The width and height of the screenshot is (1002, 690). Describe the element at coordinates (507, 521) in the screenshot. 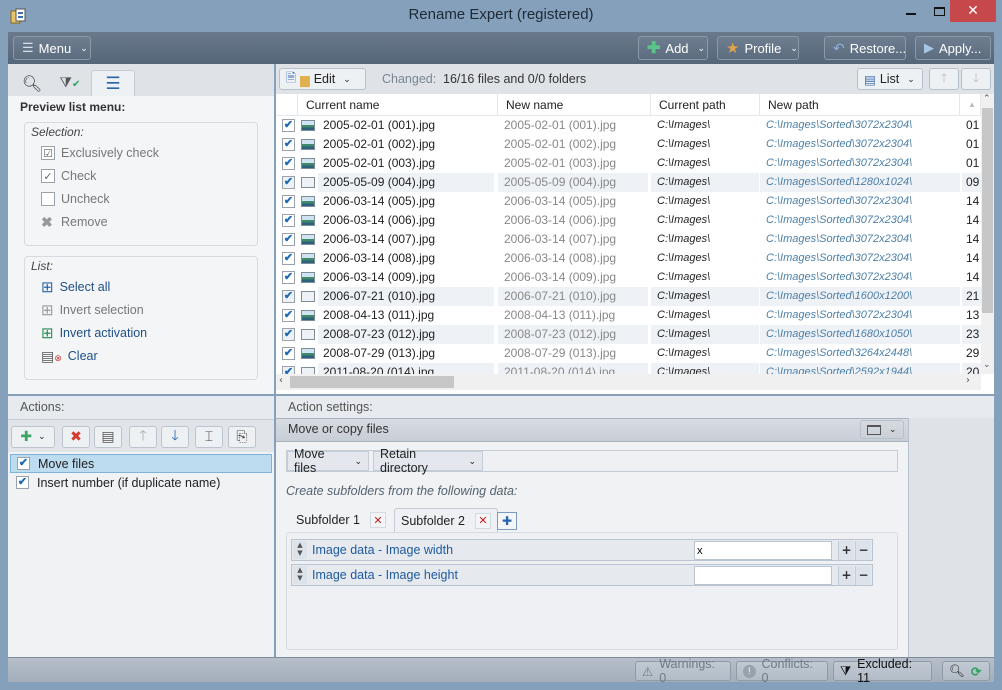

I see `add-tab-button: ✚` at that location.